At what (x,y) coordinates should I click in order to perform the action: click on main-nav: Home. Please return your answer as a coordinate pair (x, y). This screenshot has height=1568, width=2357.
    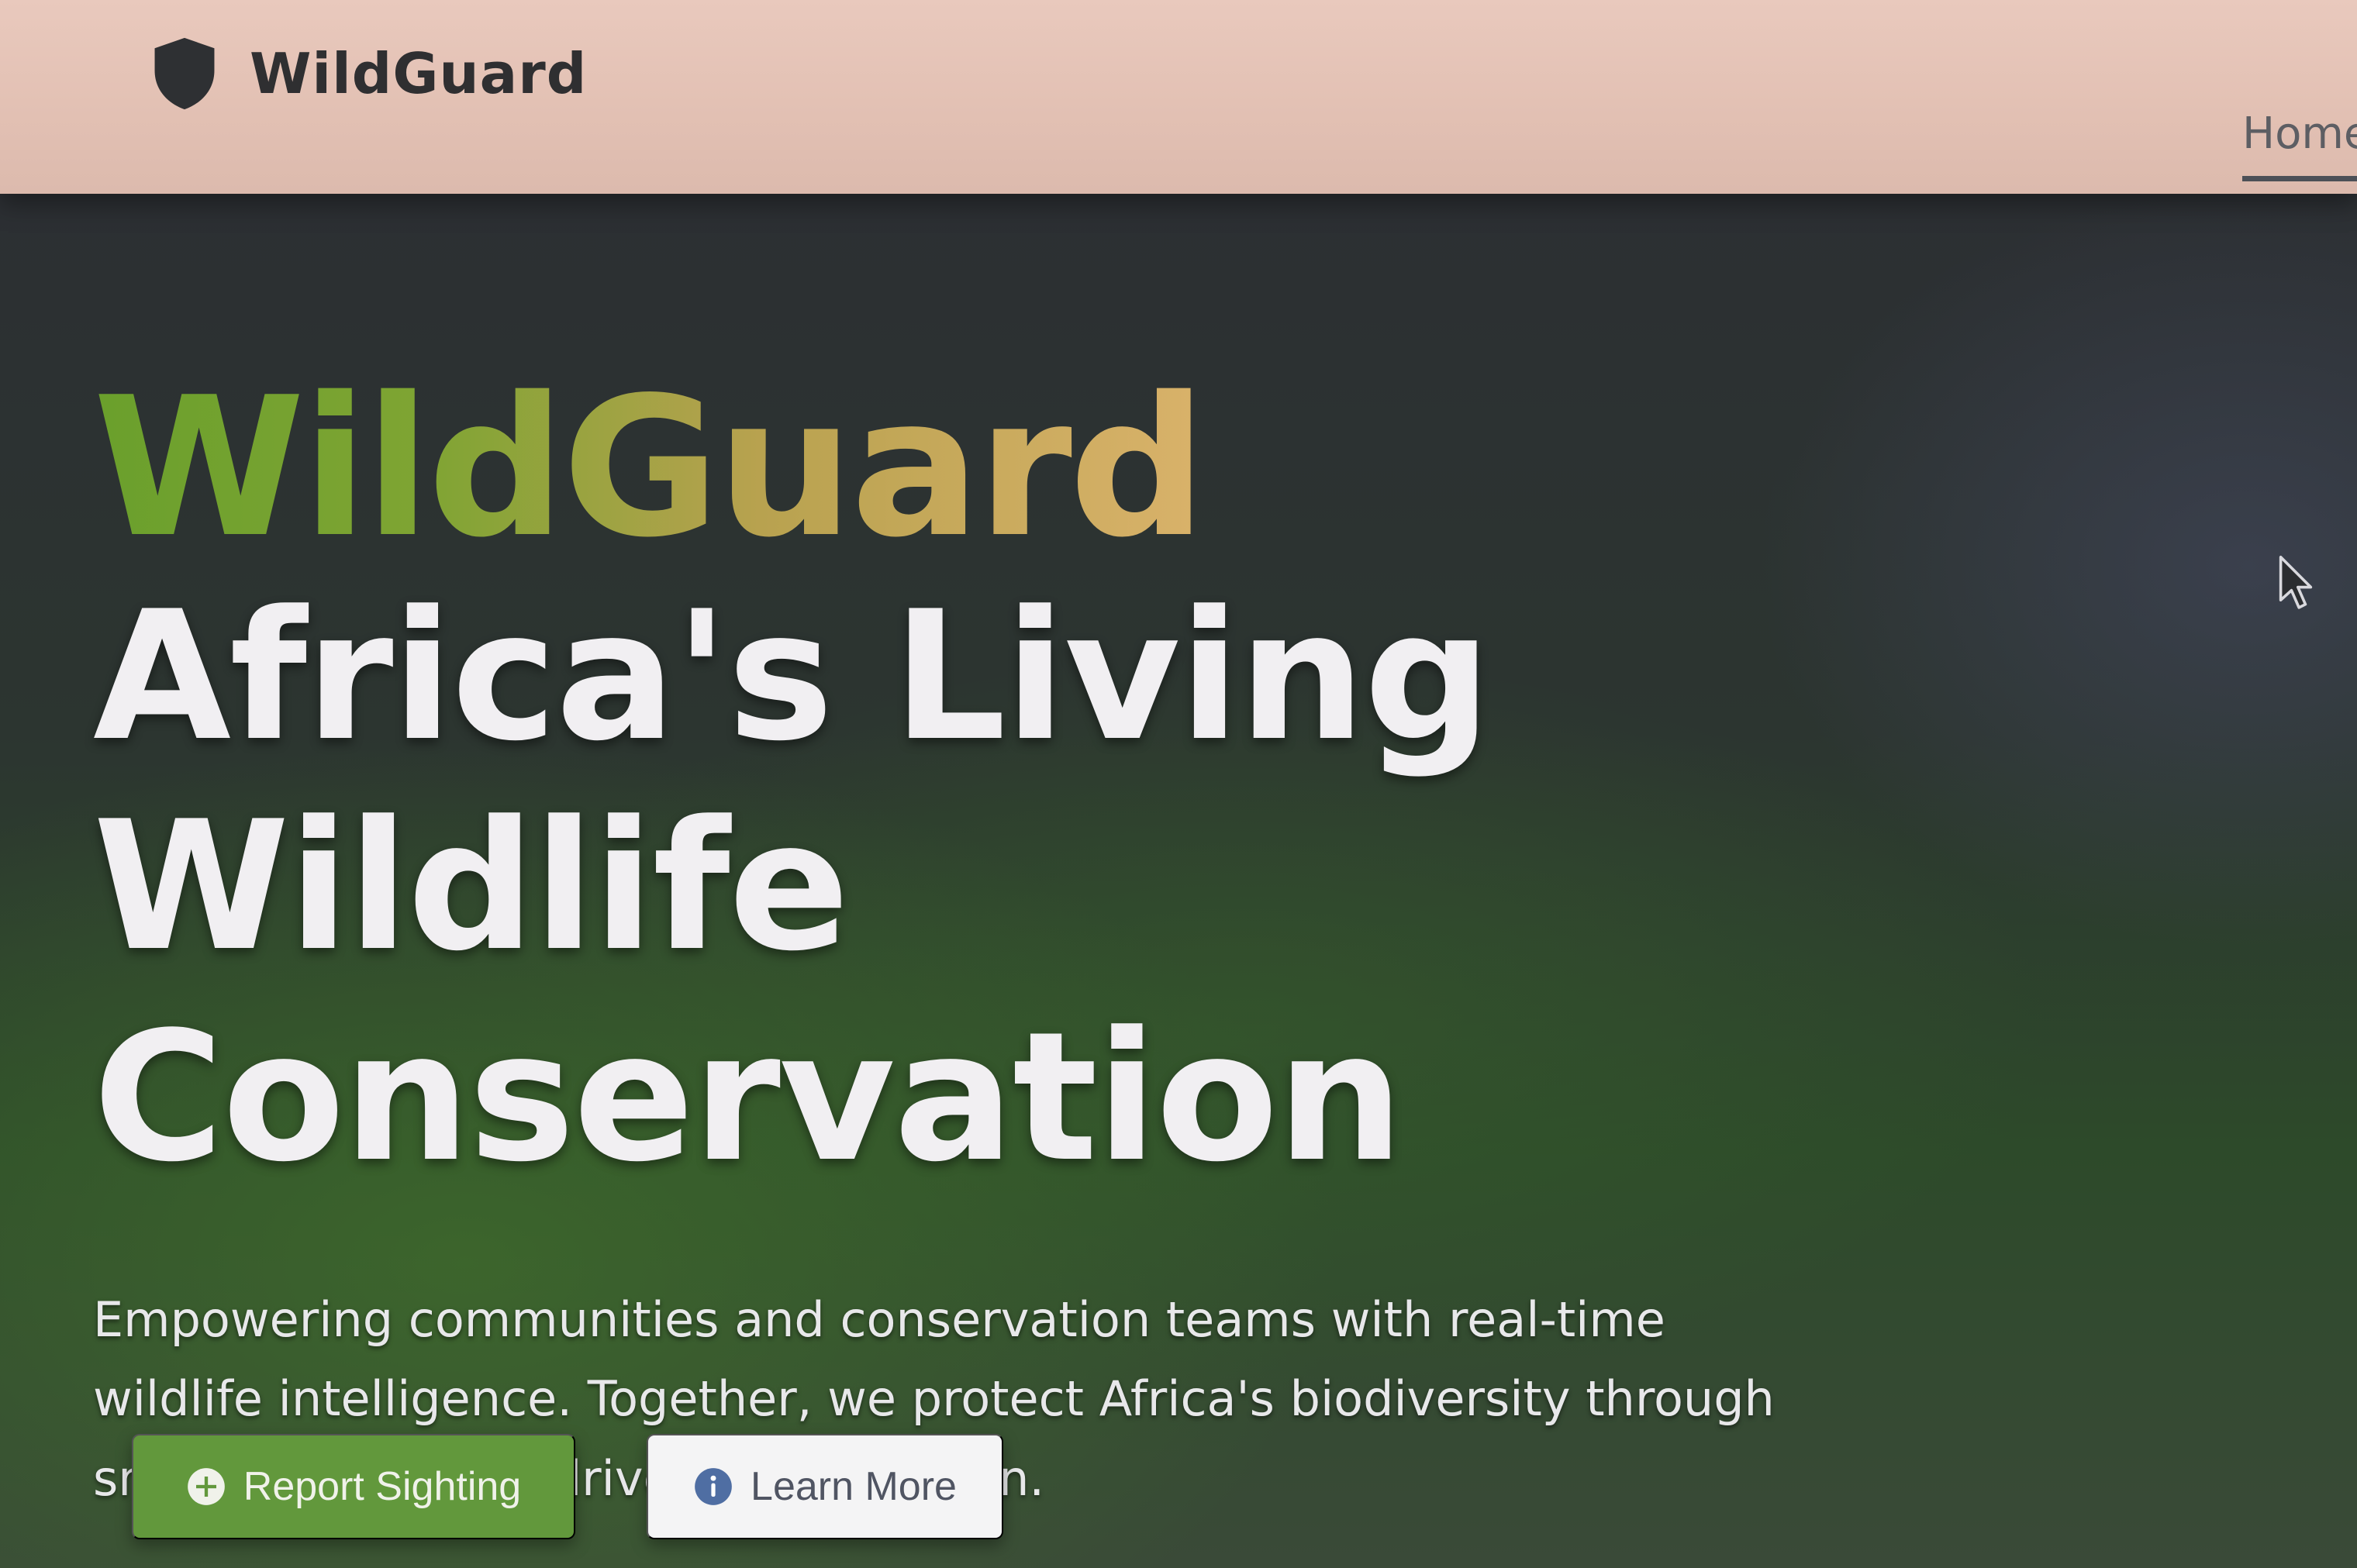
    Looking at the image, I should click on (2300, 145).